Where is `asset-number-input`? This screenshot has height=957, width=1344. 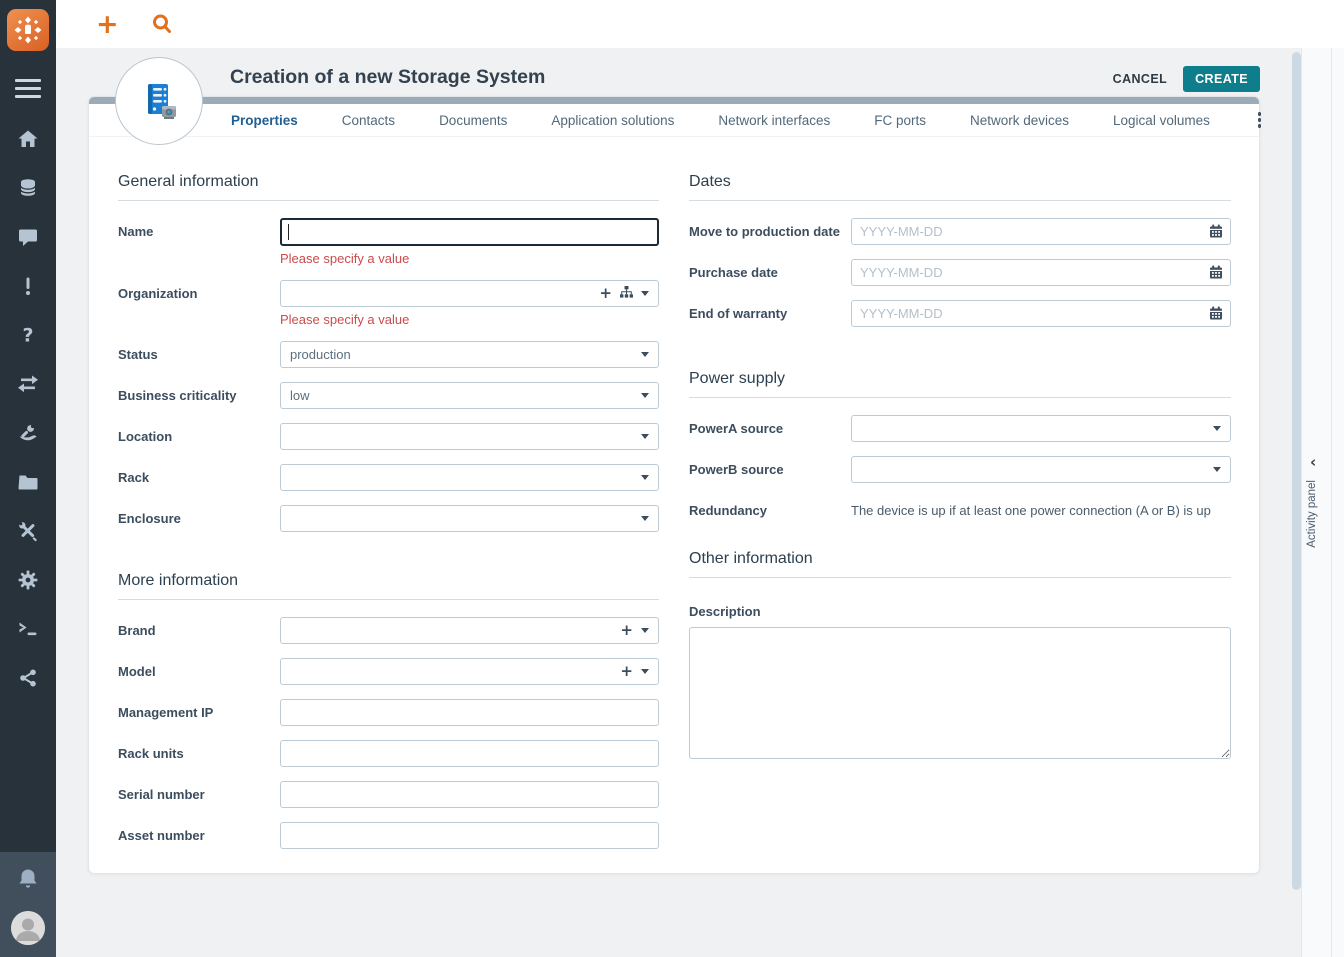
asset-number-input is located at coordinates (469, 835).